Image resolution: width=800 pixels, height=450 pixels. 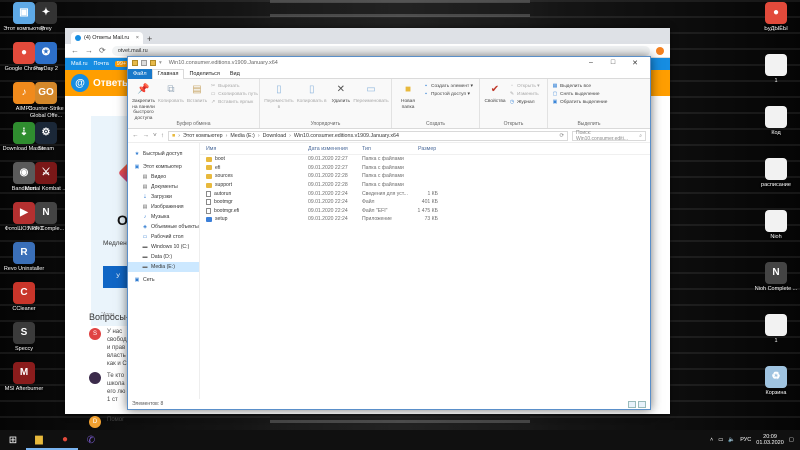 What do you see at coordinates (524, 102) in the screenshot?
I see `history-button: ◷ Журнал` at bounding box center [524, 102].